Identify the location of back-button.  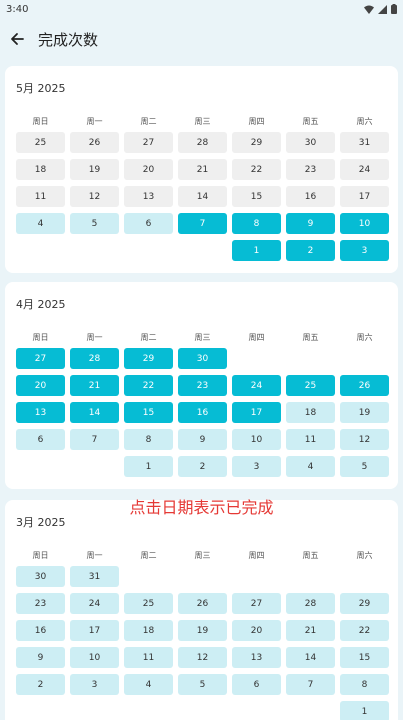
(17, 39).